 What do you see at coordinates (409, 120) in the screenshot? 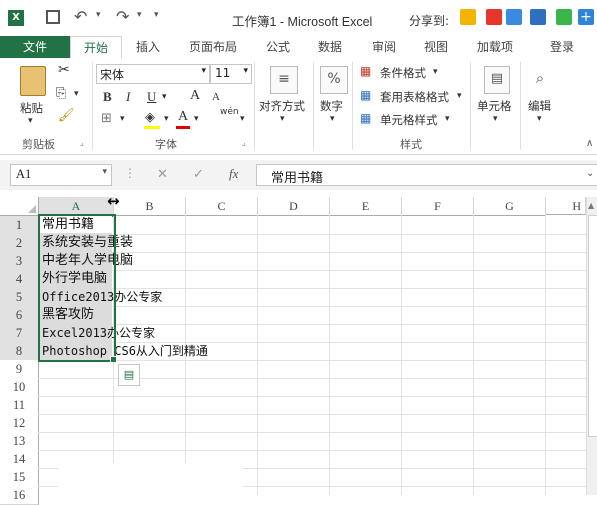
I see `cell-styles-button: 单元格样式` at bounding box center [409, 120].